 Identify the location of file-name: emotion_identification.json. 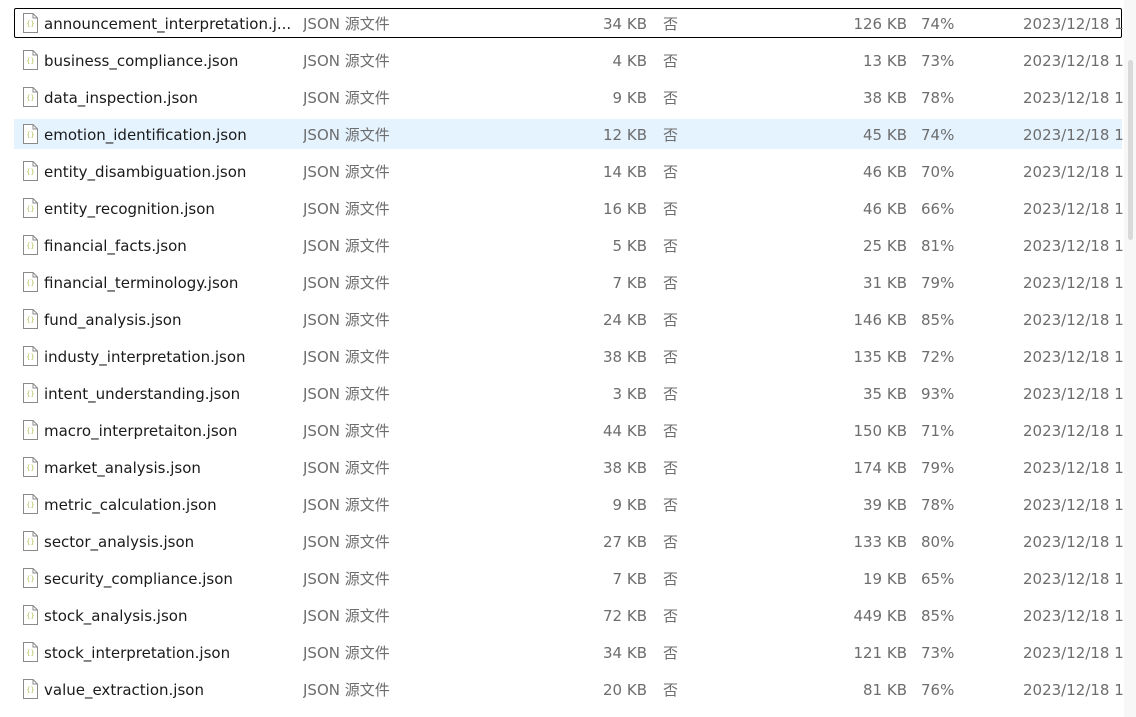
(145, 135).